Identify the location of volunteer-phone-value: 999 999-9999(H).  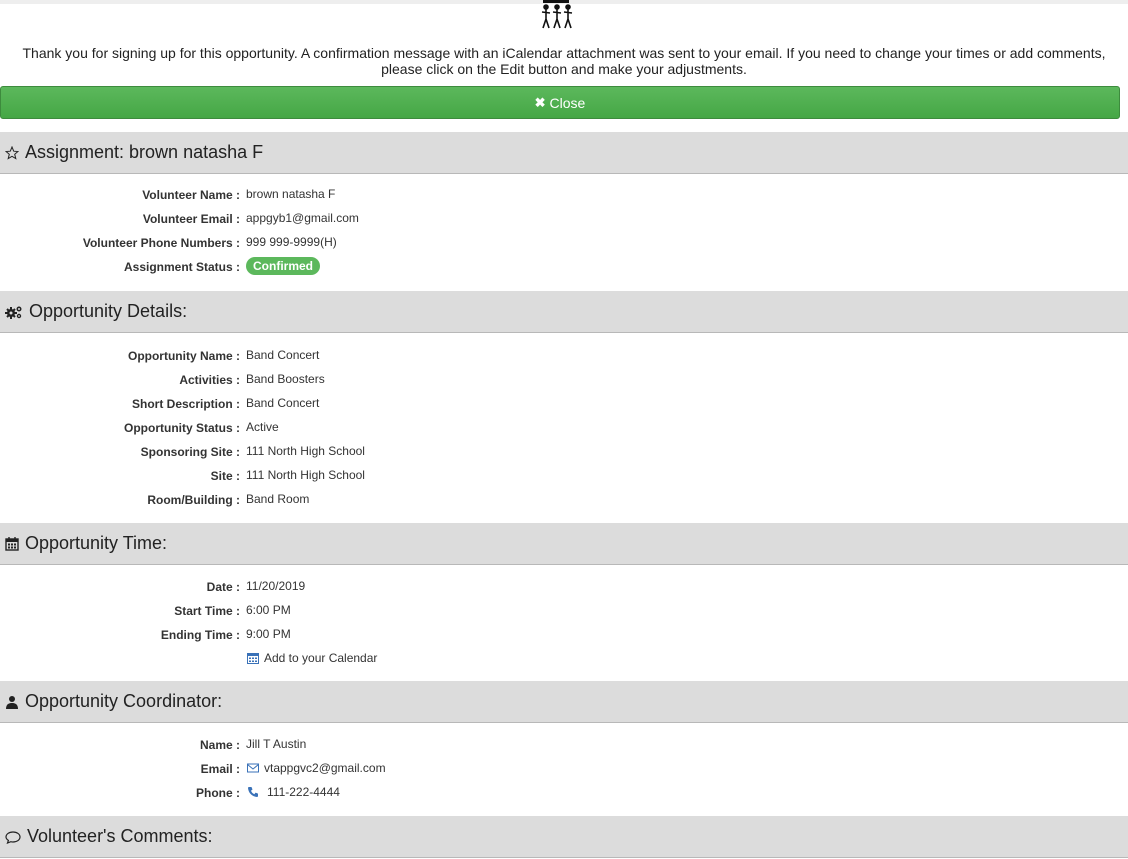
(291, 242).